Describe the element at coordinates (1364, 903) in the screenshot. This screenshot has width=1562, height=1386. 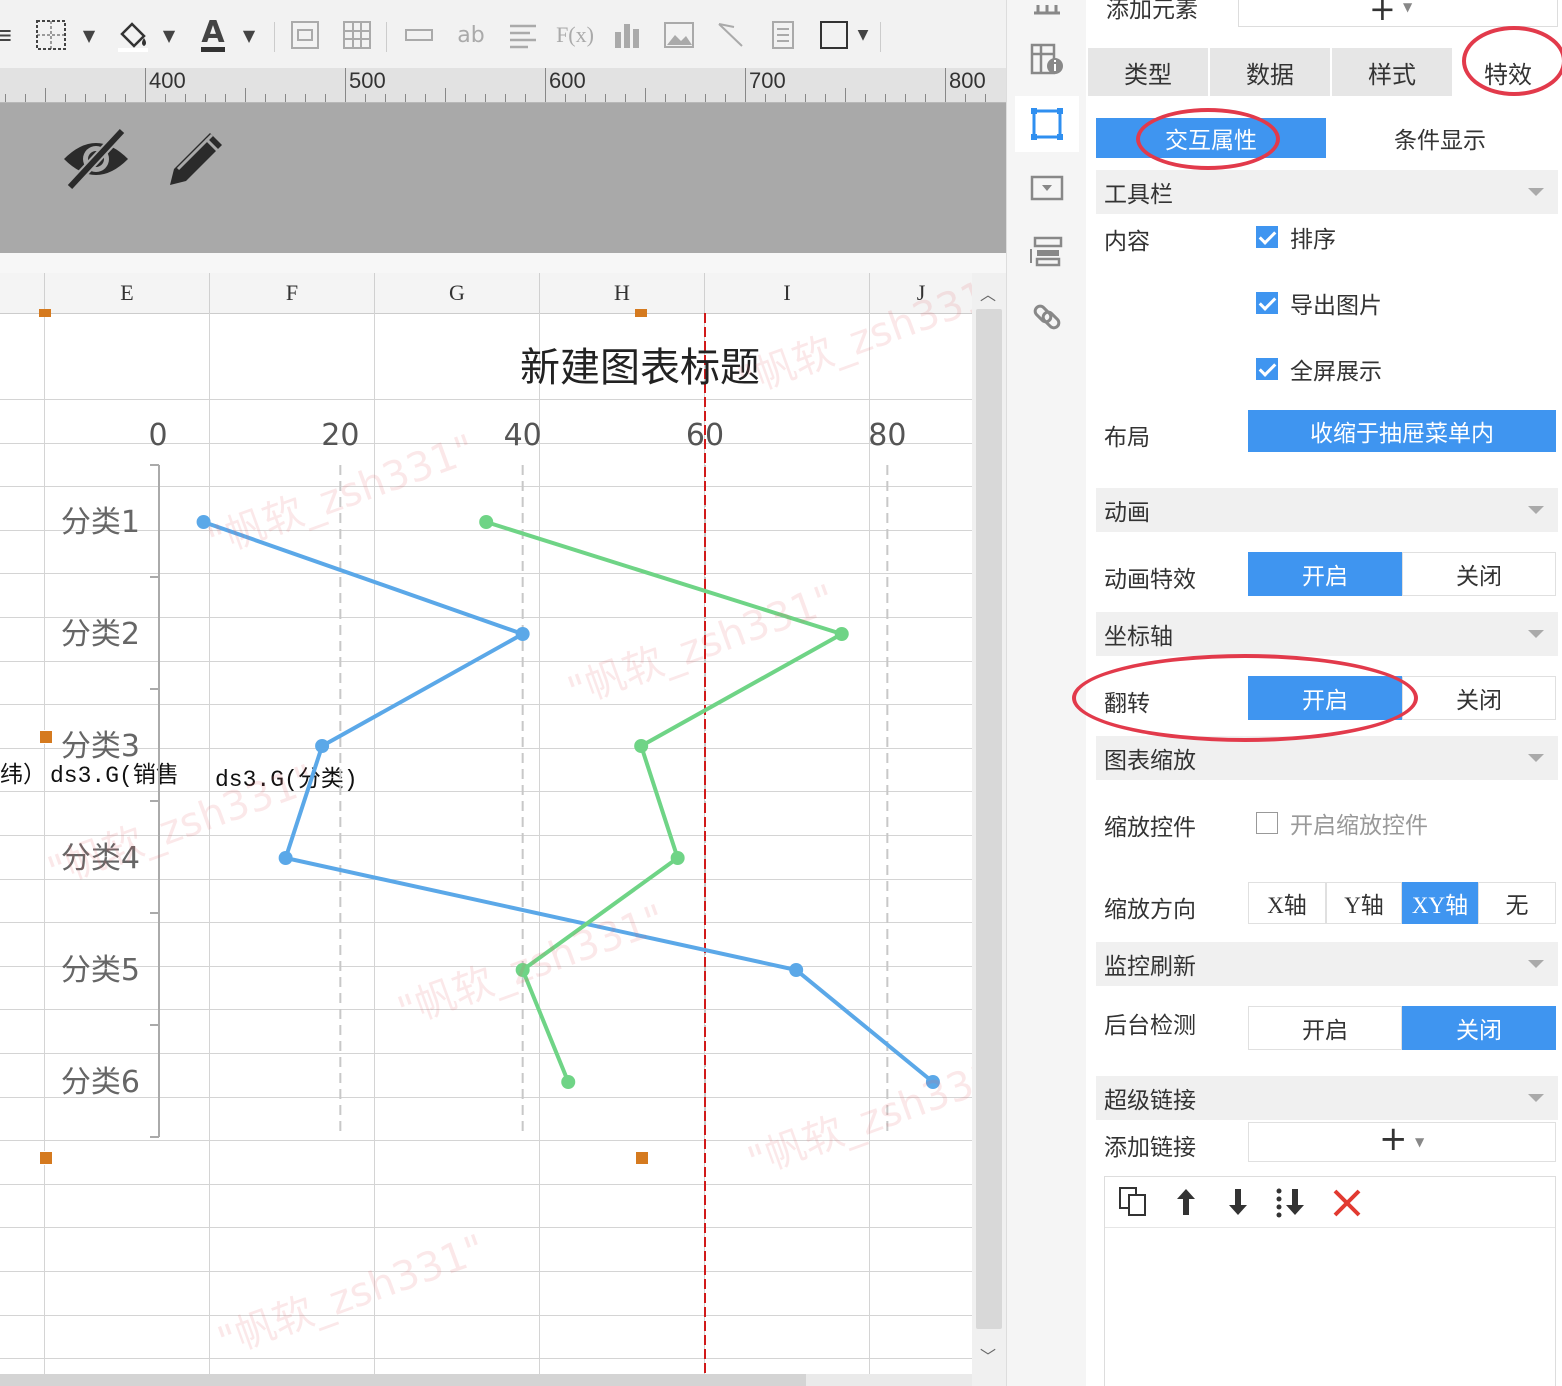
I see `zoom-dir-y-button: Y轴` at that location.